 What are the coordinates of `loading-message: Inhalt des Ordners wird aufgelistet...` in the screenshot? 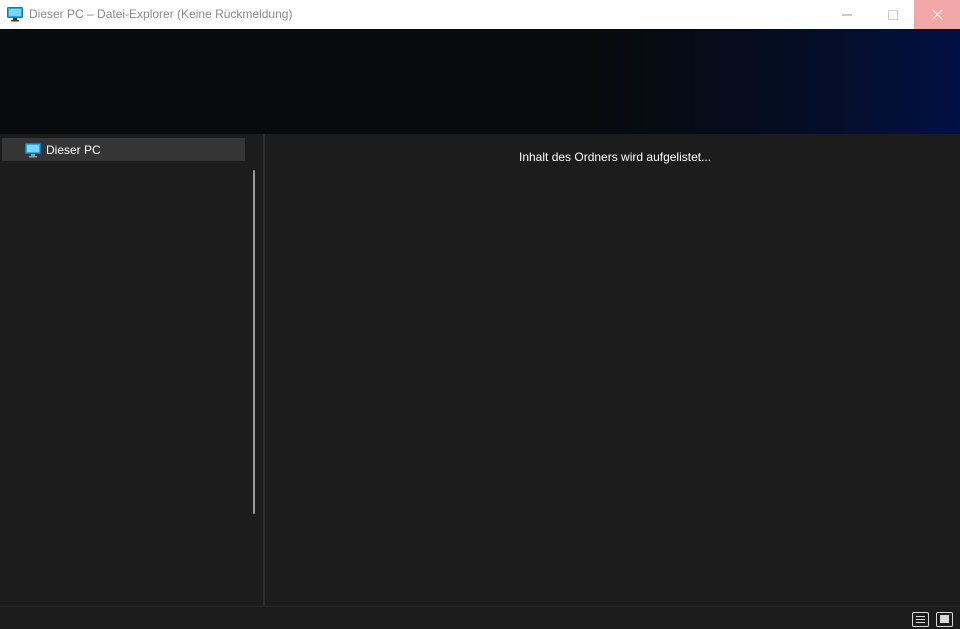 It's located at (615, 157).